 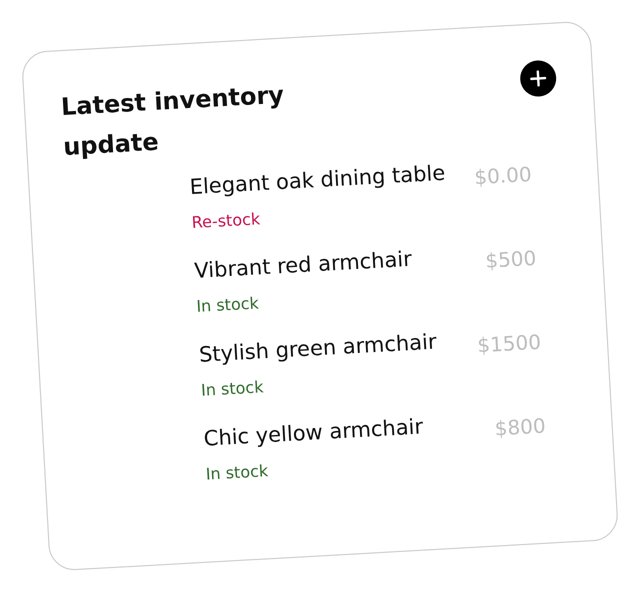 What do you see at coordinates (318, 348) in the screenshot?
I see `item-name: Stylish green armchair` at bounding box center [318, 348].